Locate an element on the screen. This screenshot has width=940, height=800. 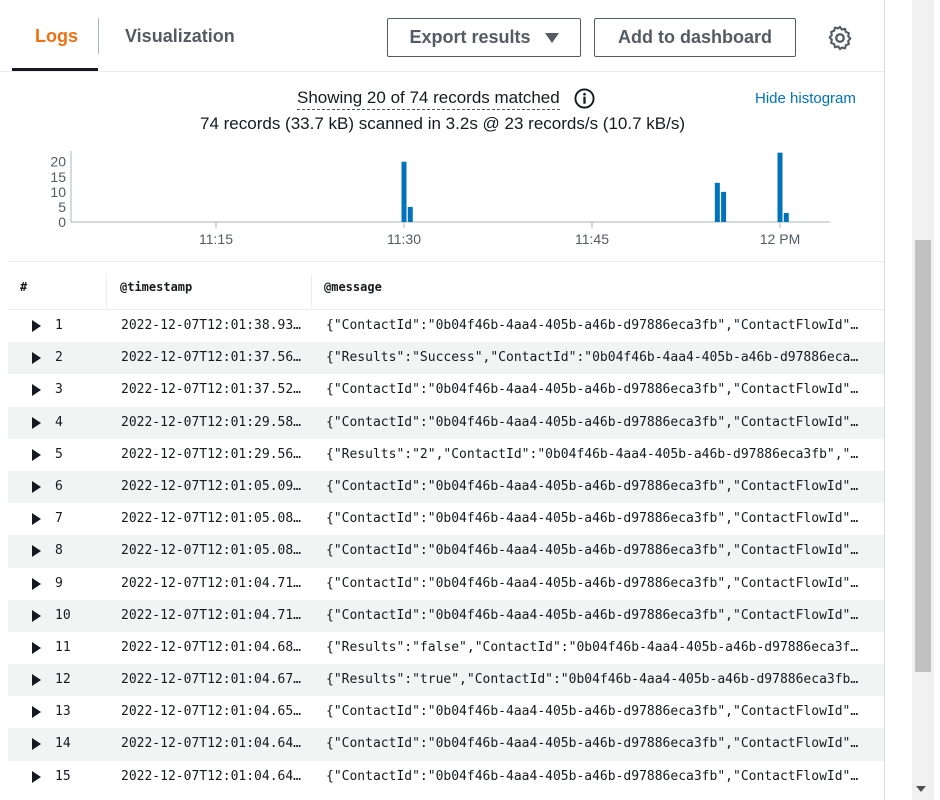
x-tick-label: 11:30 is located at coordinates (404, 239).